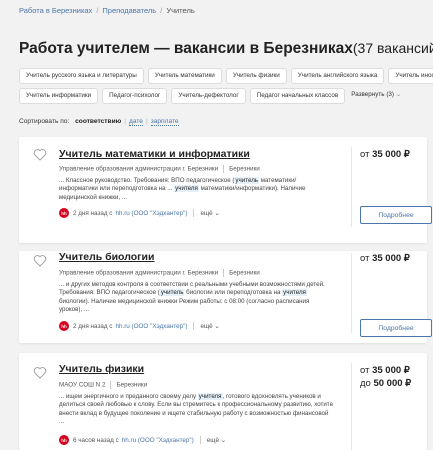  What do you see at coordinates (373, 94) in the screenshot?
I see `expand-tags-label: Развернуть (3)` at bounding box center [373, 94].